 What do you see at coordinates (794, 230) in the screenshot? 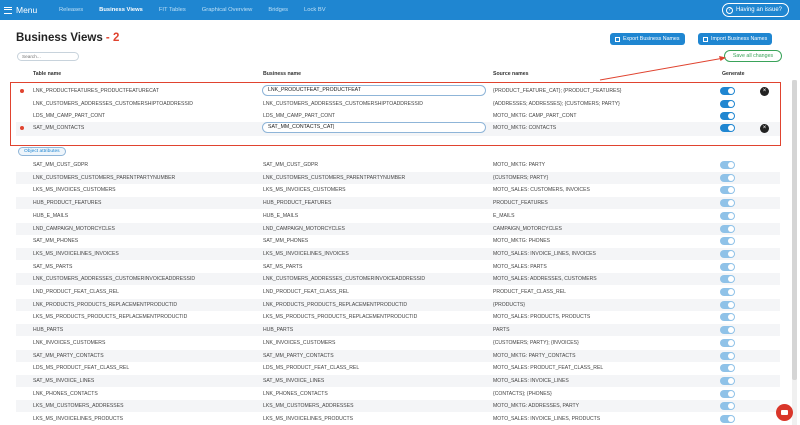
I see `scrollbar-thumb` at bounding box center [794, 230].